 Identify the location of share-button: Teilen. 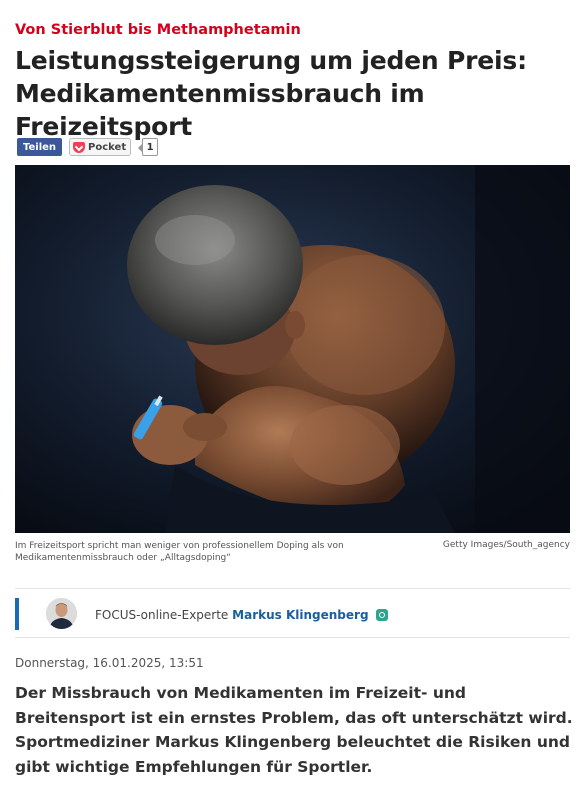
(40, 147).